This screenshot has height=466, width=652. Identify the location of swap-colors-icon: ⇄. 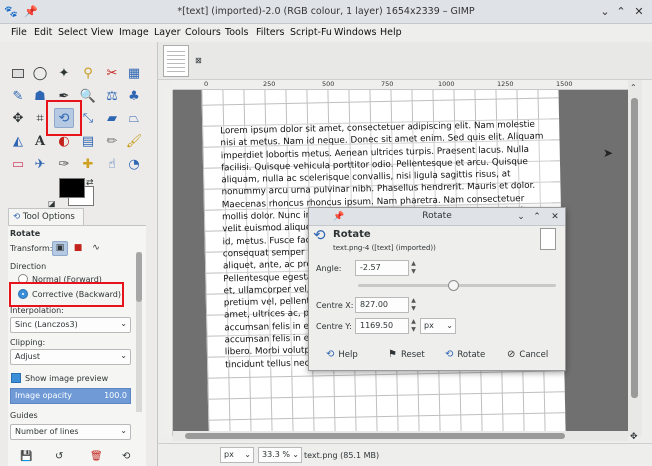
(90, 183).